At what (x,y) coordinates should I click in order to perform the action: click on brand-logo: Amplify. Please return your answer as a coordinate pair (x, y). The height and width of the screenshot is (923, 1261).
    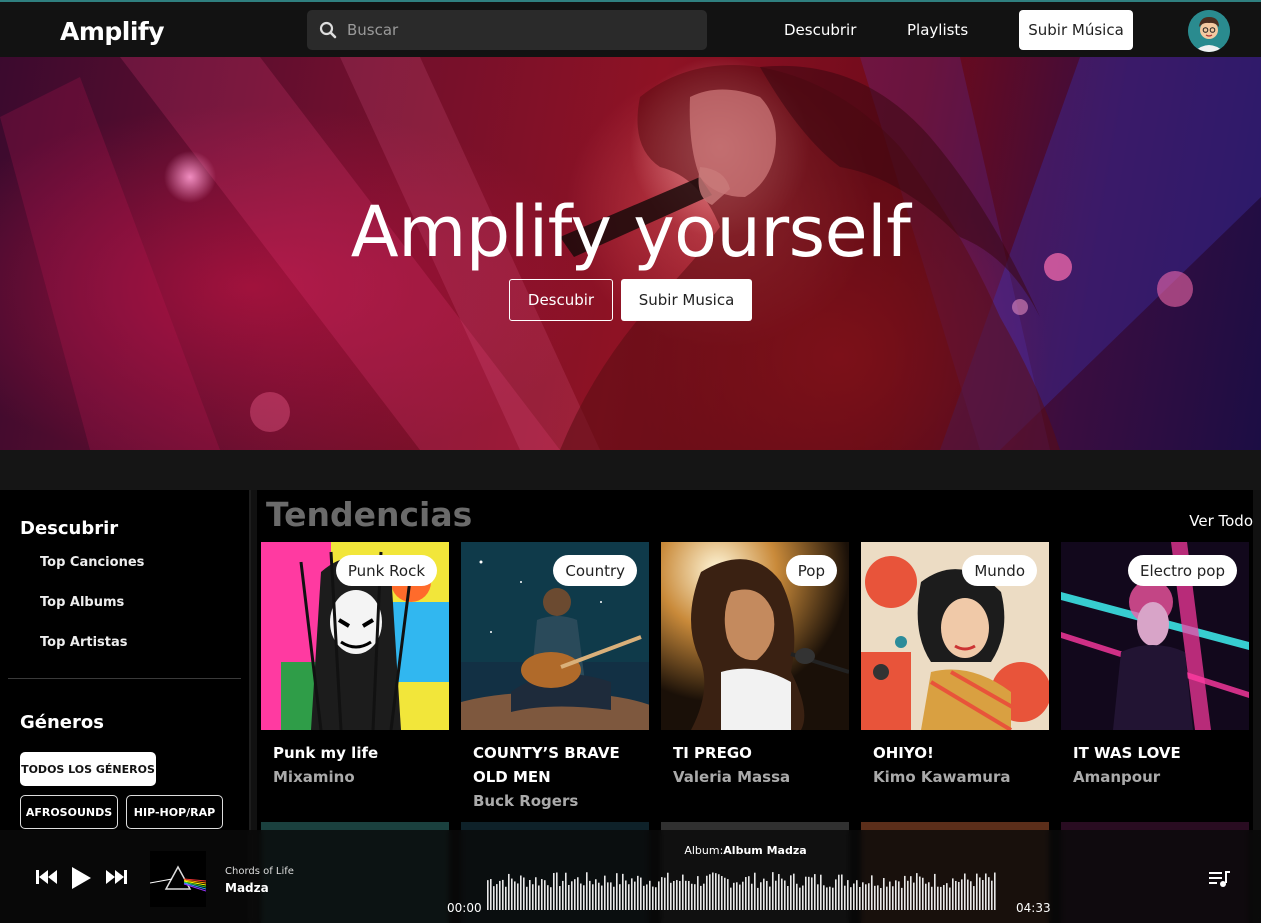
    Looking at the image, I should click on (112, 31).